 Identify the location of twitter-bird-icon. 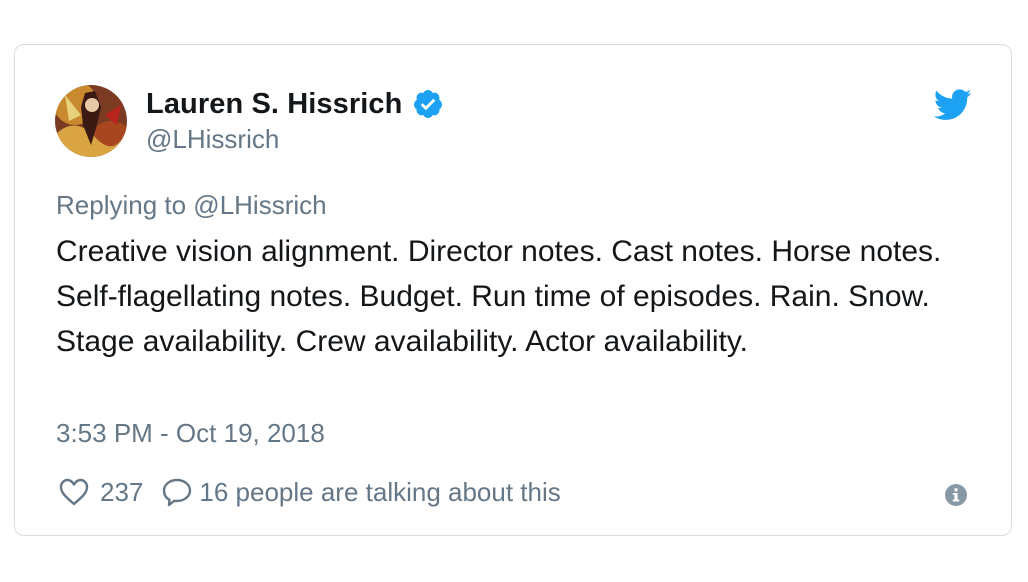
(953, 105).